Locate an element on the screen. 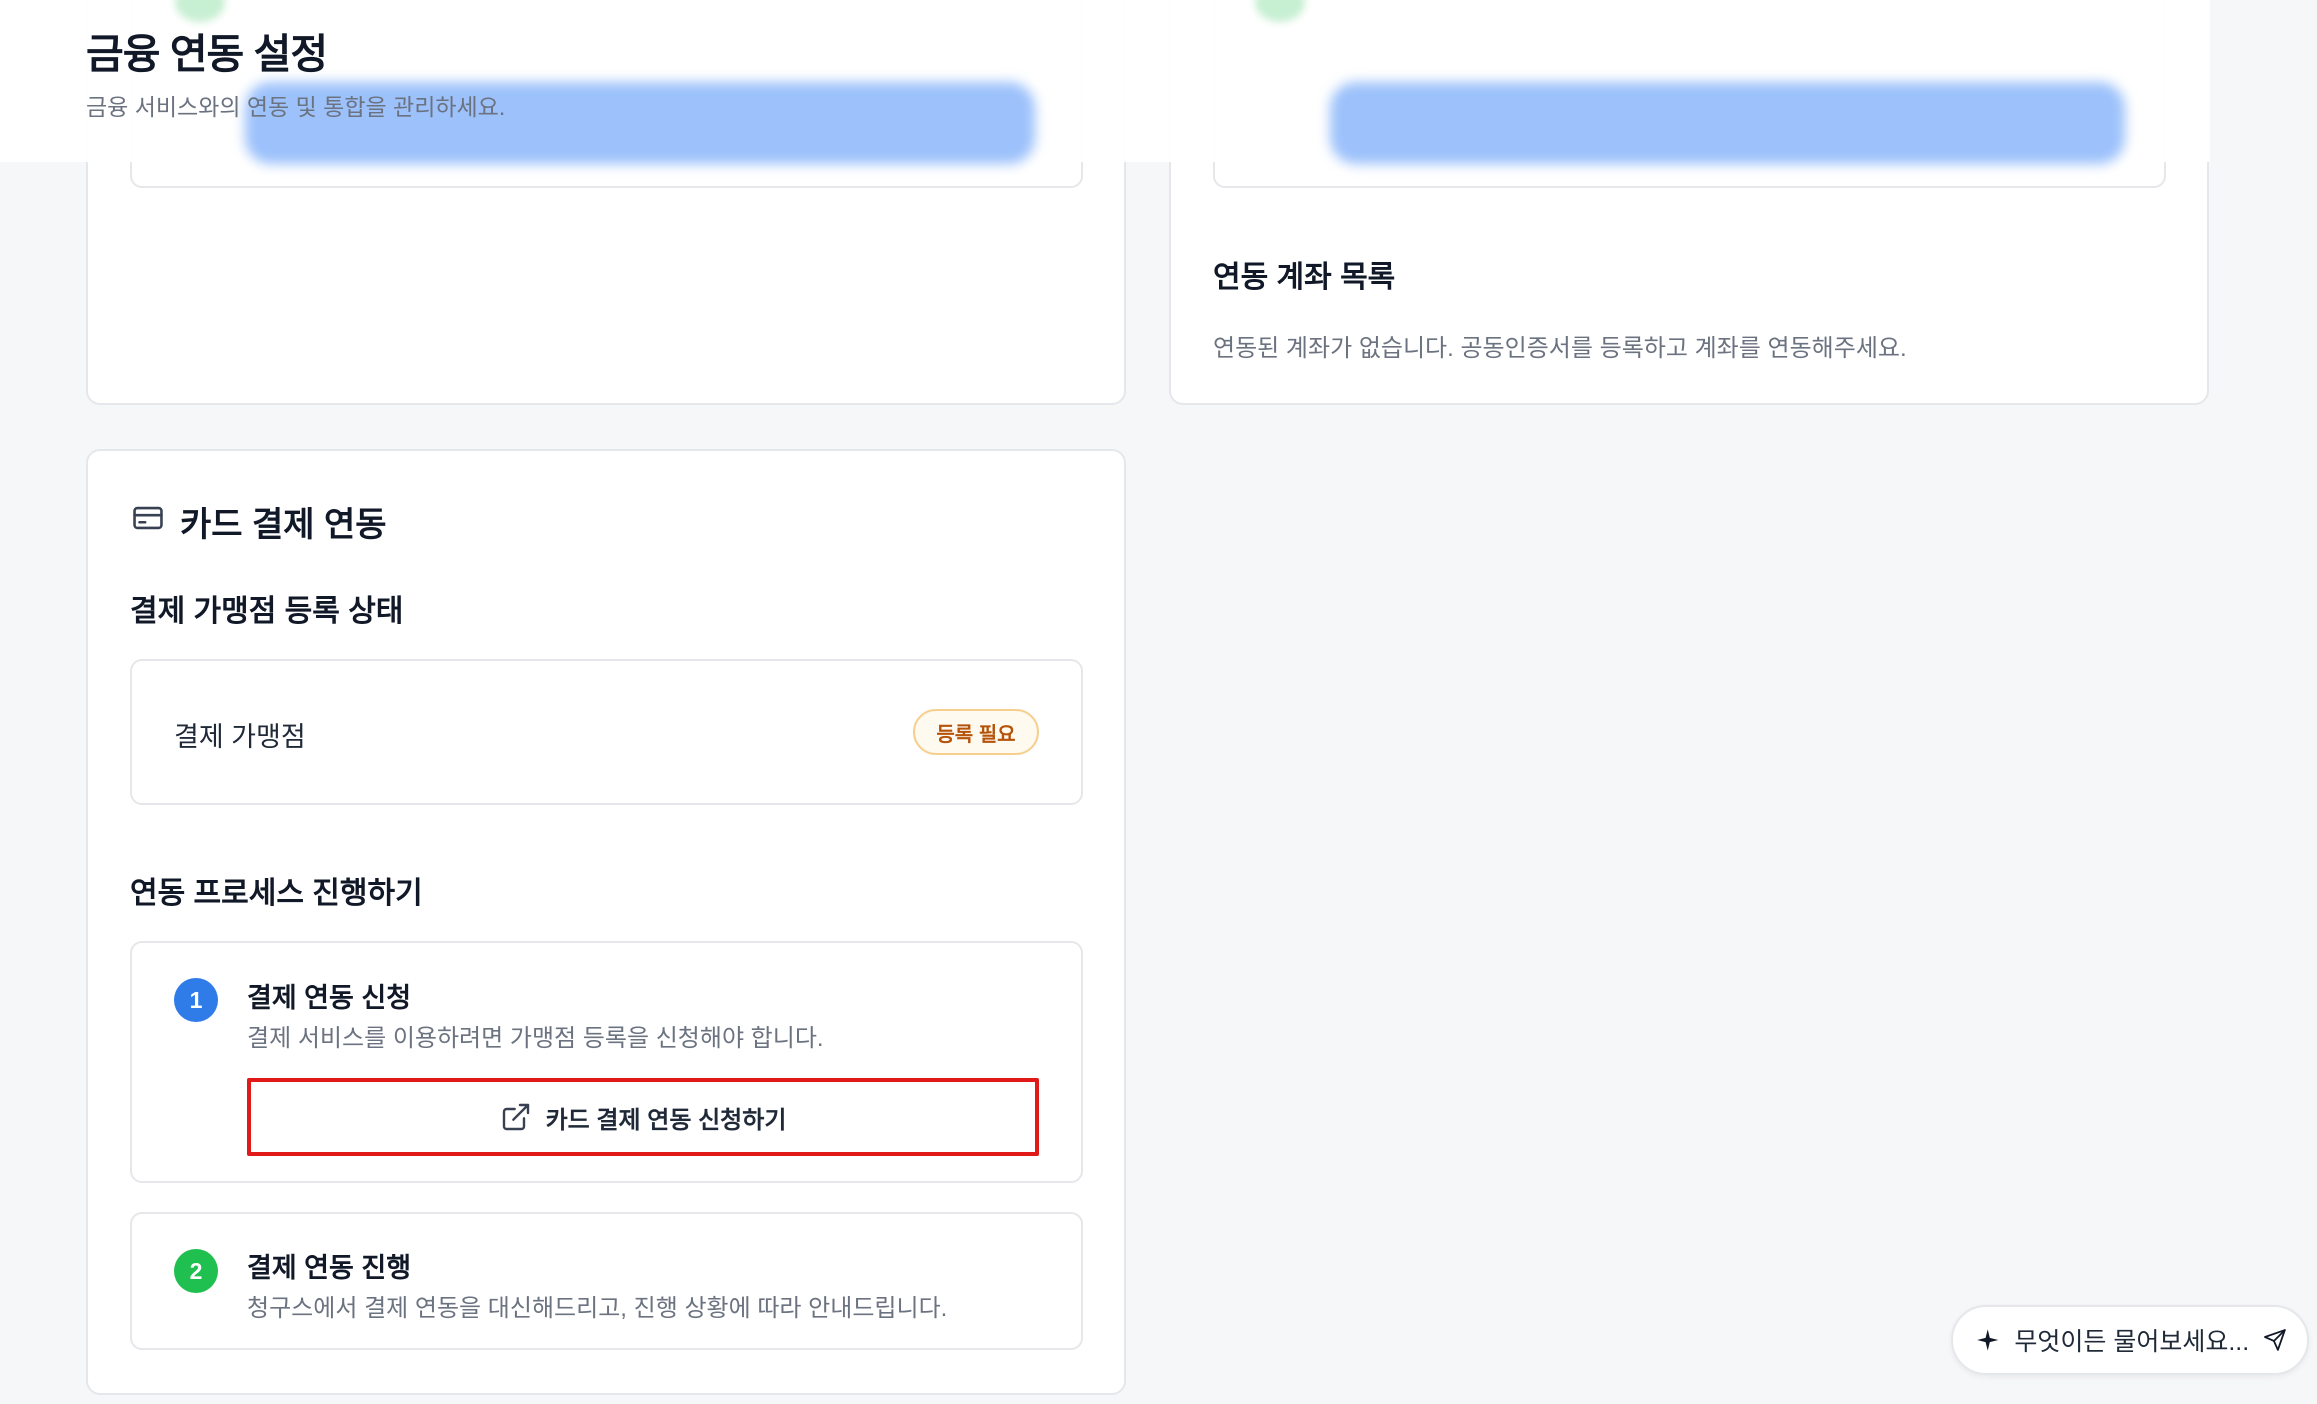 This screenshot has width=2317, height=1404. step-2-number: 2 is located at coordinates (196, 1271).